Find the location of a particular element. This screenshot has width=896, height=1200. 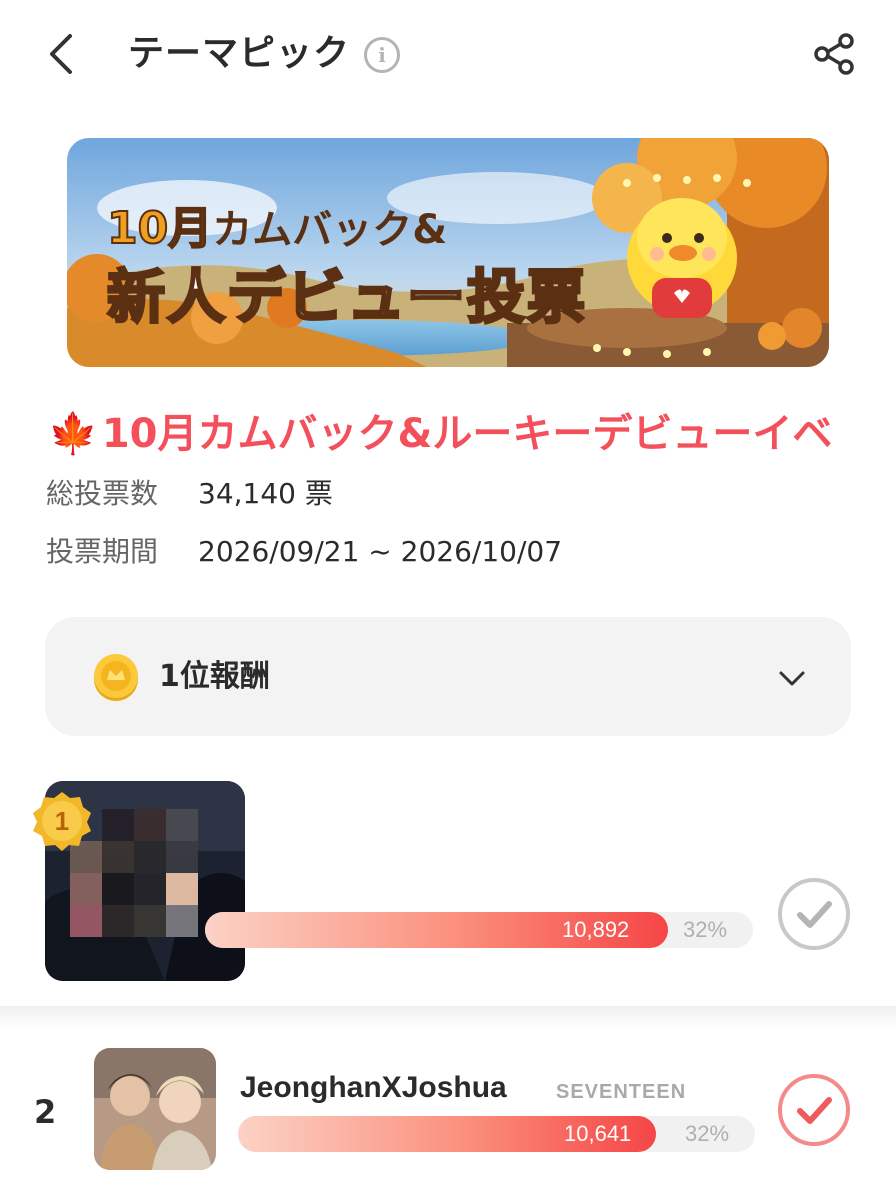

vote-bar-track-1: 10,892 32% is located at coordinates (479, 930).